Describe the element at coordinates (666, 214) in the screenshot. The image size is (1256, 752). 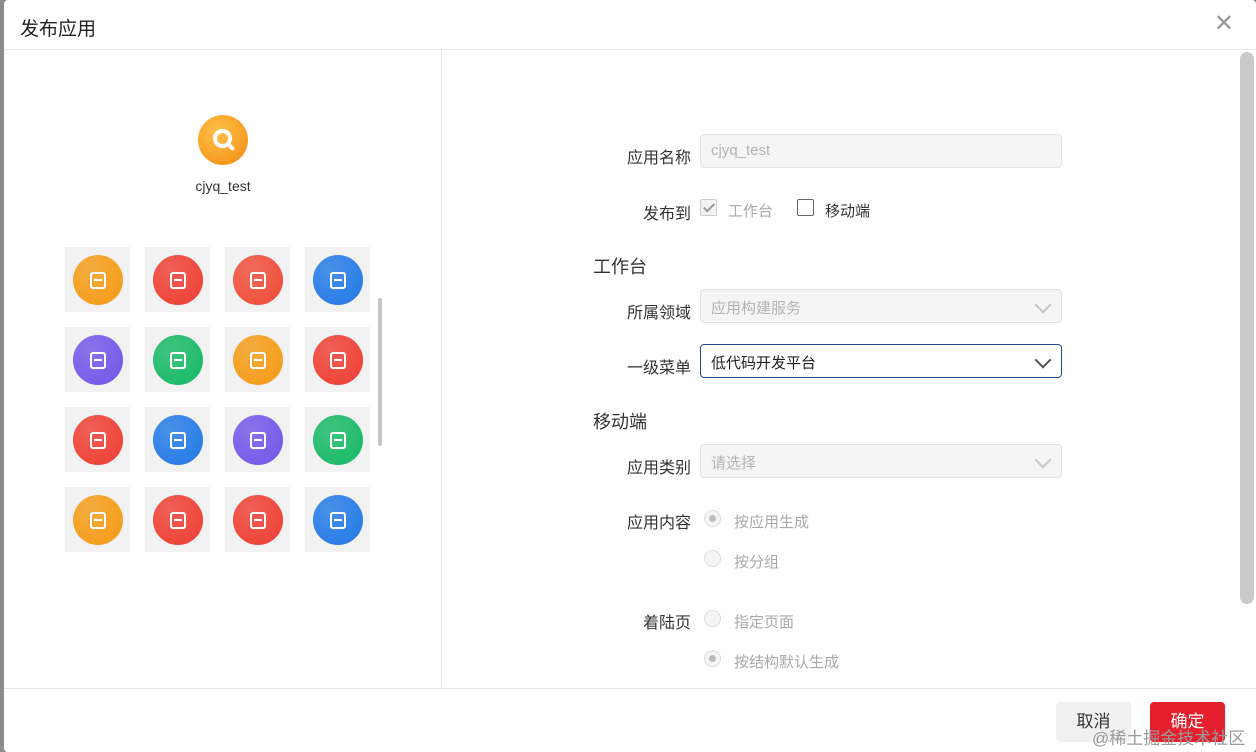
I see `publish-to-label: 发布到` at that location.